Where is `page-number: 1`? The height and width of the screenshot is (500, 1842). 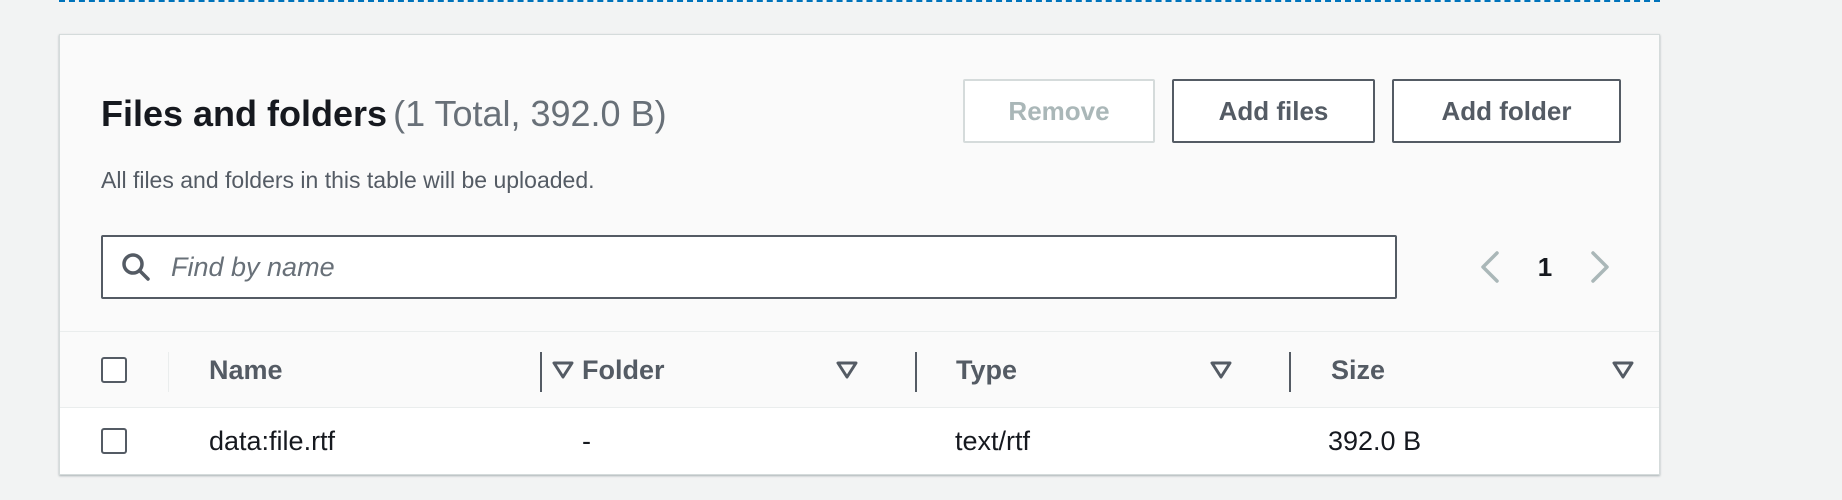 page-number: 1 is located at coordinates (1545, 267).